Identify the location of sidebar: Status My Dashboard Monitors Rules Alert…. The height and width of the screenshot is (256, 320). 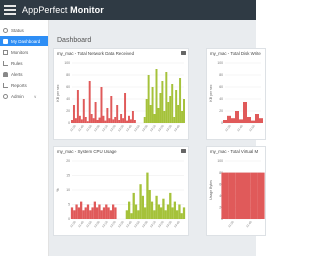
(24, 138).